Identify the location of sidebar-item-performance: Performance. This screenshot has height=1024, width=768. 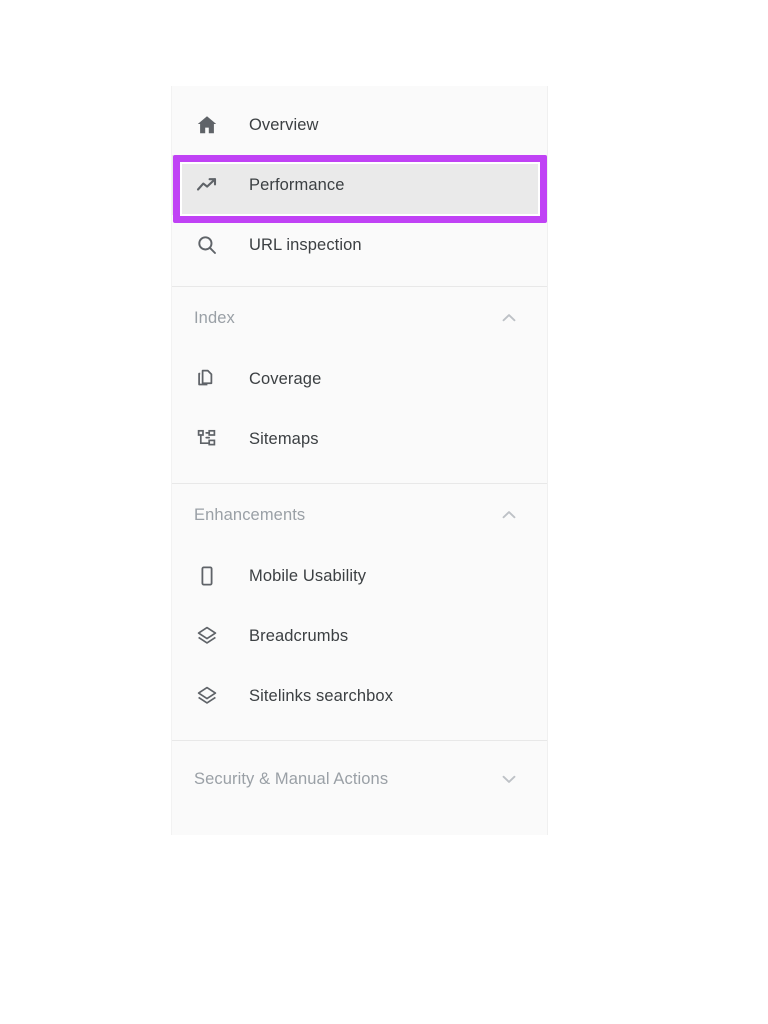
(359, 185).